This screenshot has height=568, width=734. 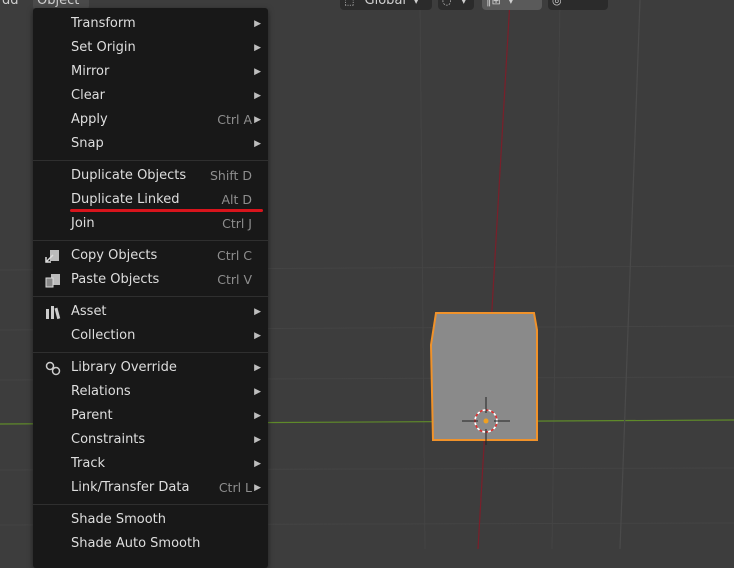 I want to click on menu-item-label: Copy Objects, so click(x=114, y=255).